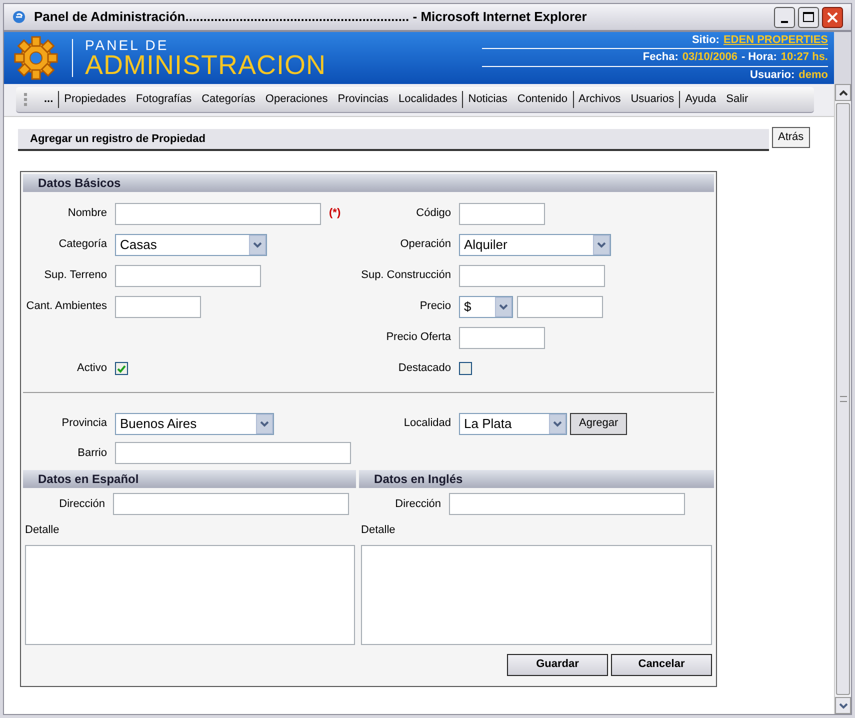 The image size is (855, 718). What do you see at coordinates (406, 276) in the screenshot?
I see `field-label: Sup. Construcción` at bounding box center [406, 276].